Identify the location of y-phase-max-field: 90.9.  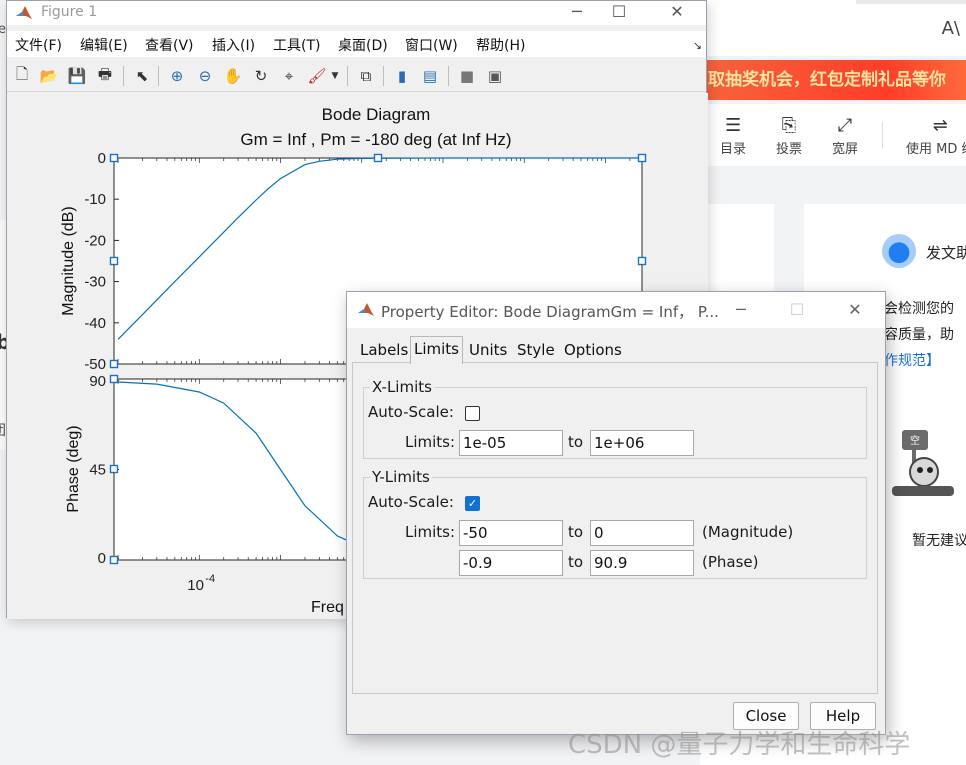
(642, 563).